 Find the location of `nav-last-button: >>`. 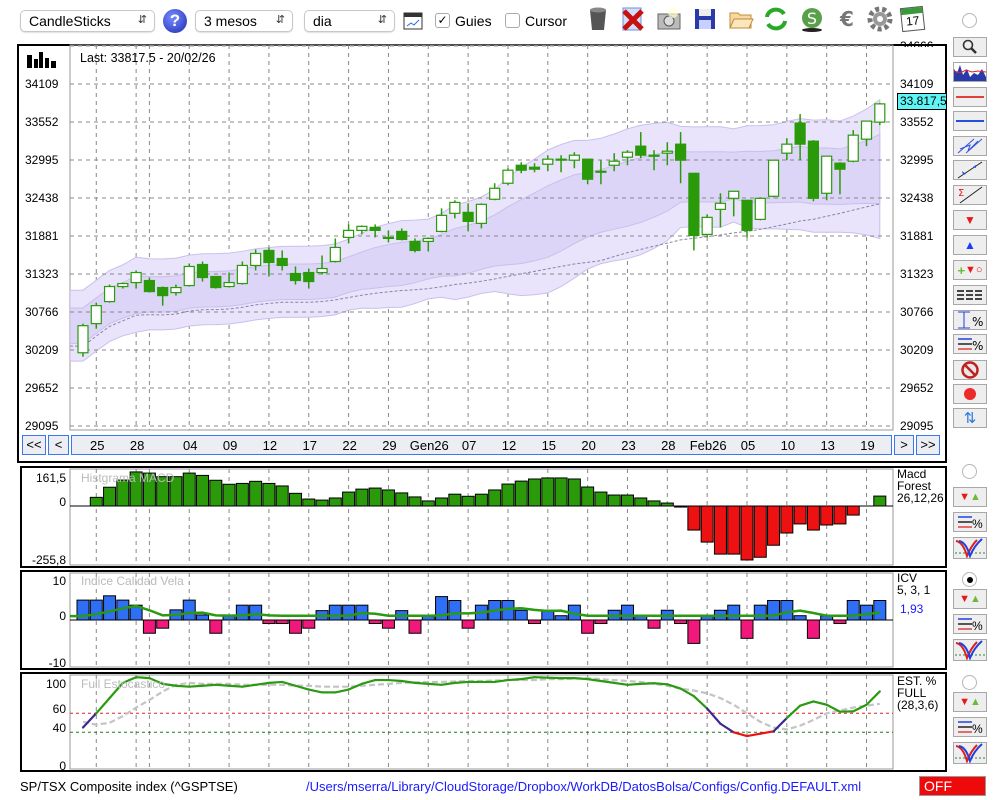

nav-last-button: >> is located at coordinates (928, 445).